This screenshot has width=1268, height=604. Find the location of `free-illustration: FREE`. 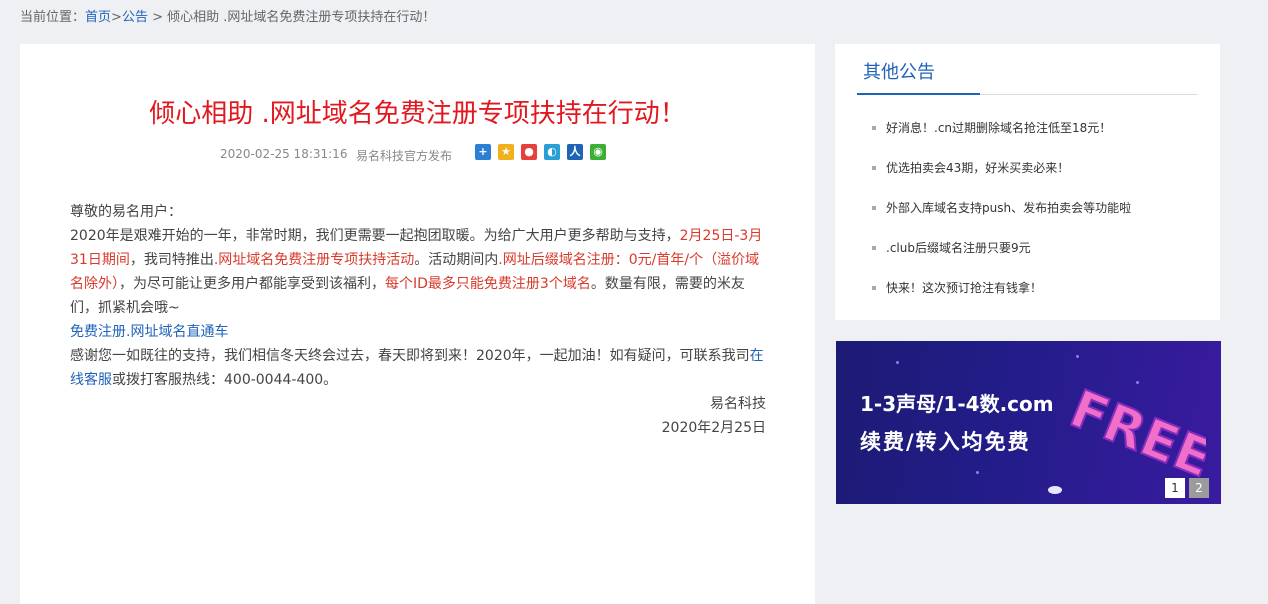

free-illustration: FREE is located at coordinates (1136, 432).